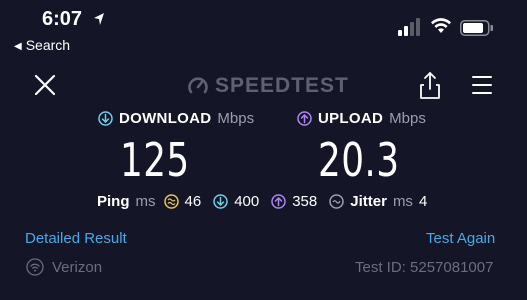 This screenshot has height=300, width=527. I want to click on jitter-value: 4, so click(423, 201).